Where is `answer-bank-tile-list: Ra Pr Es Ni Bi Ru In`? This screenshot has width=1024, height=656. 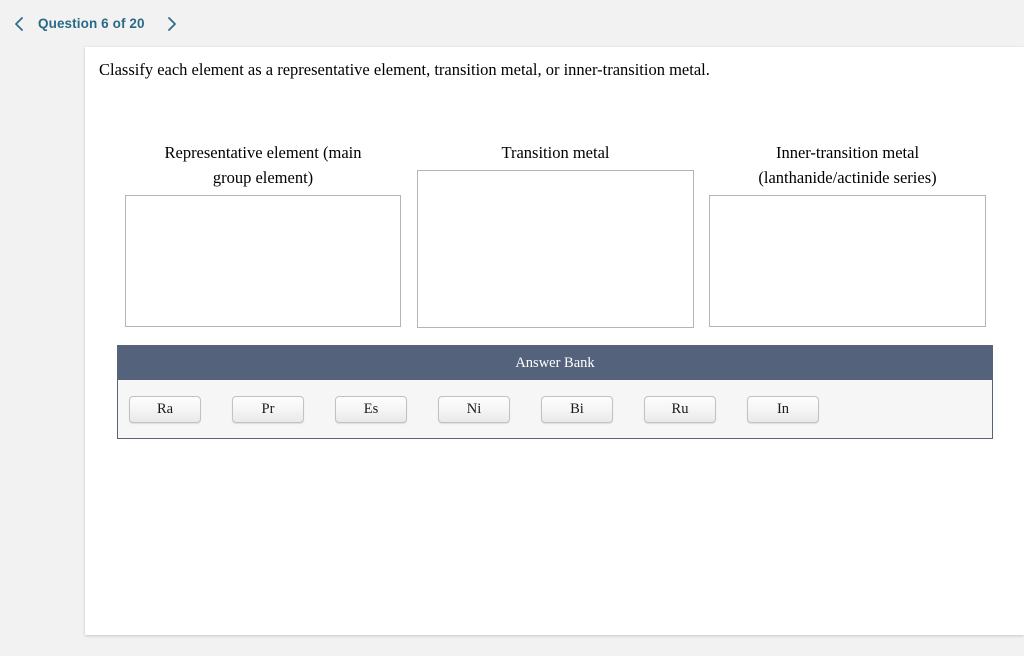 answer-bank-tile-list: Ra Pr Es Ni Bi Ru In is located at coordinates (555, 409).